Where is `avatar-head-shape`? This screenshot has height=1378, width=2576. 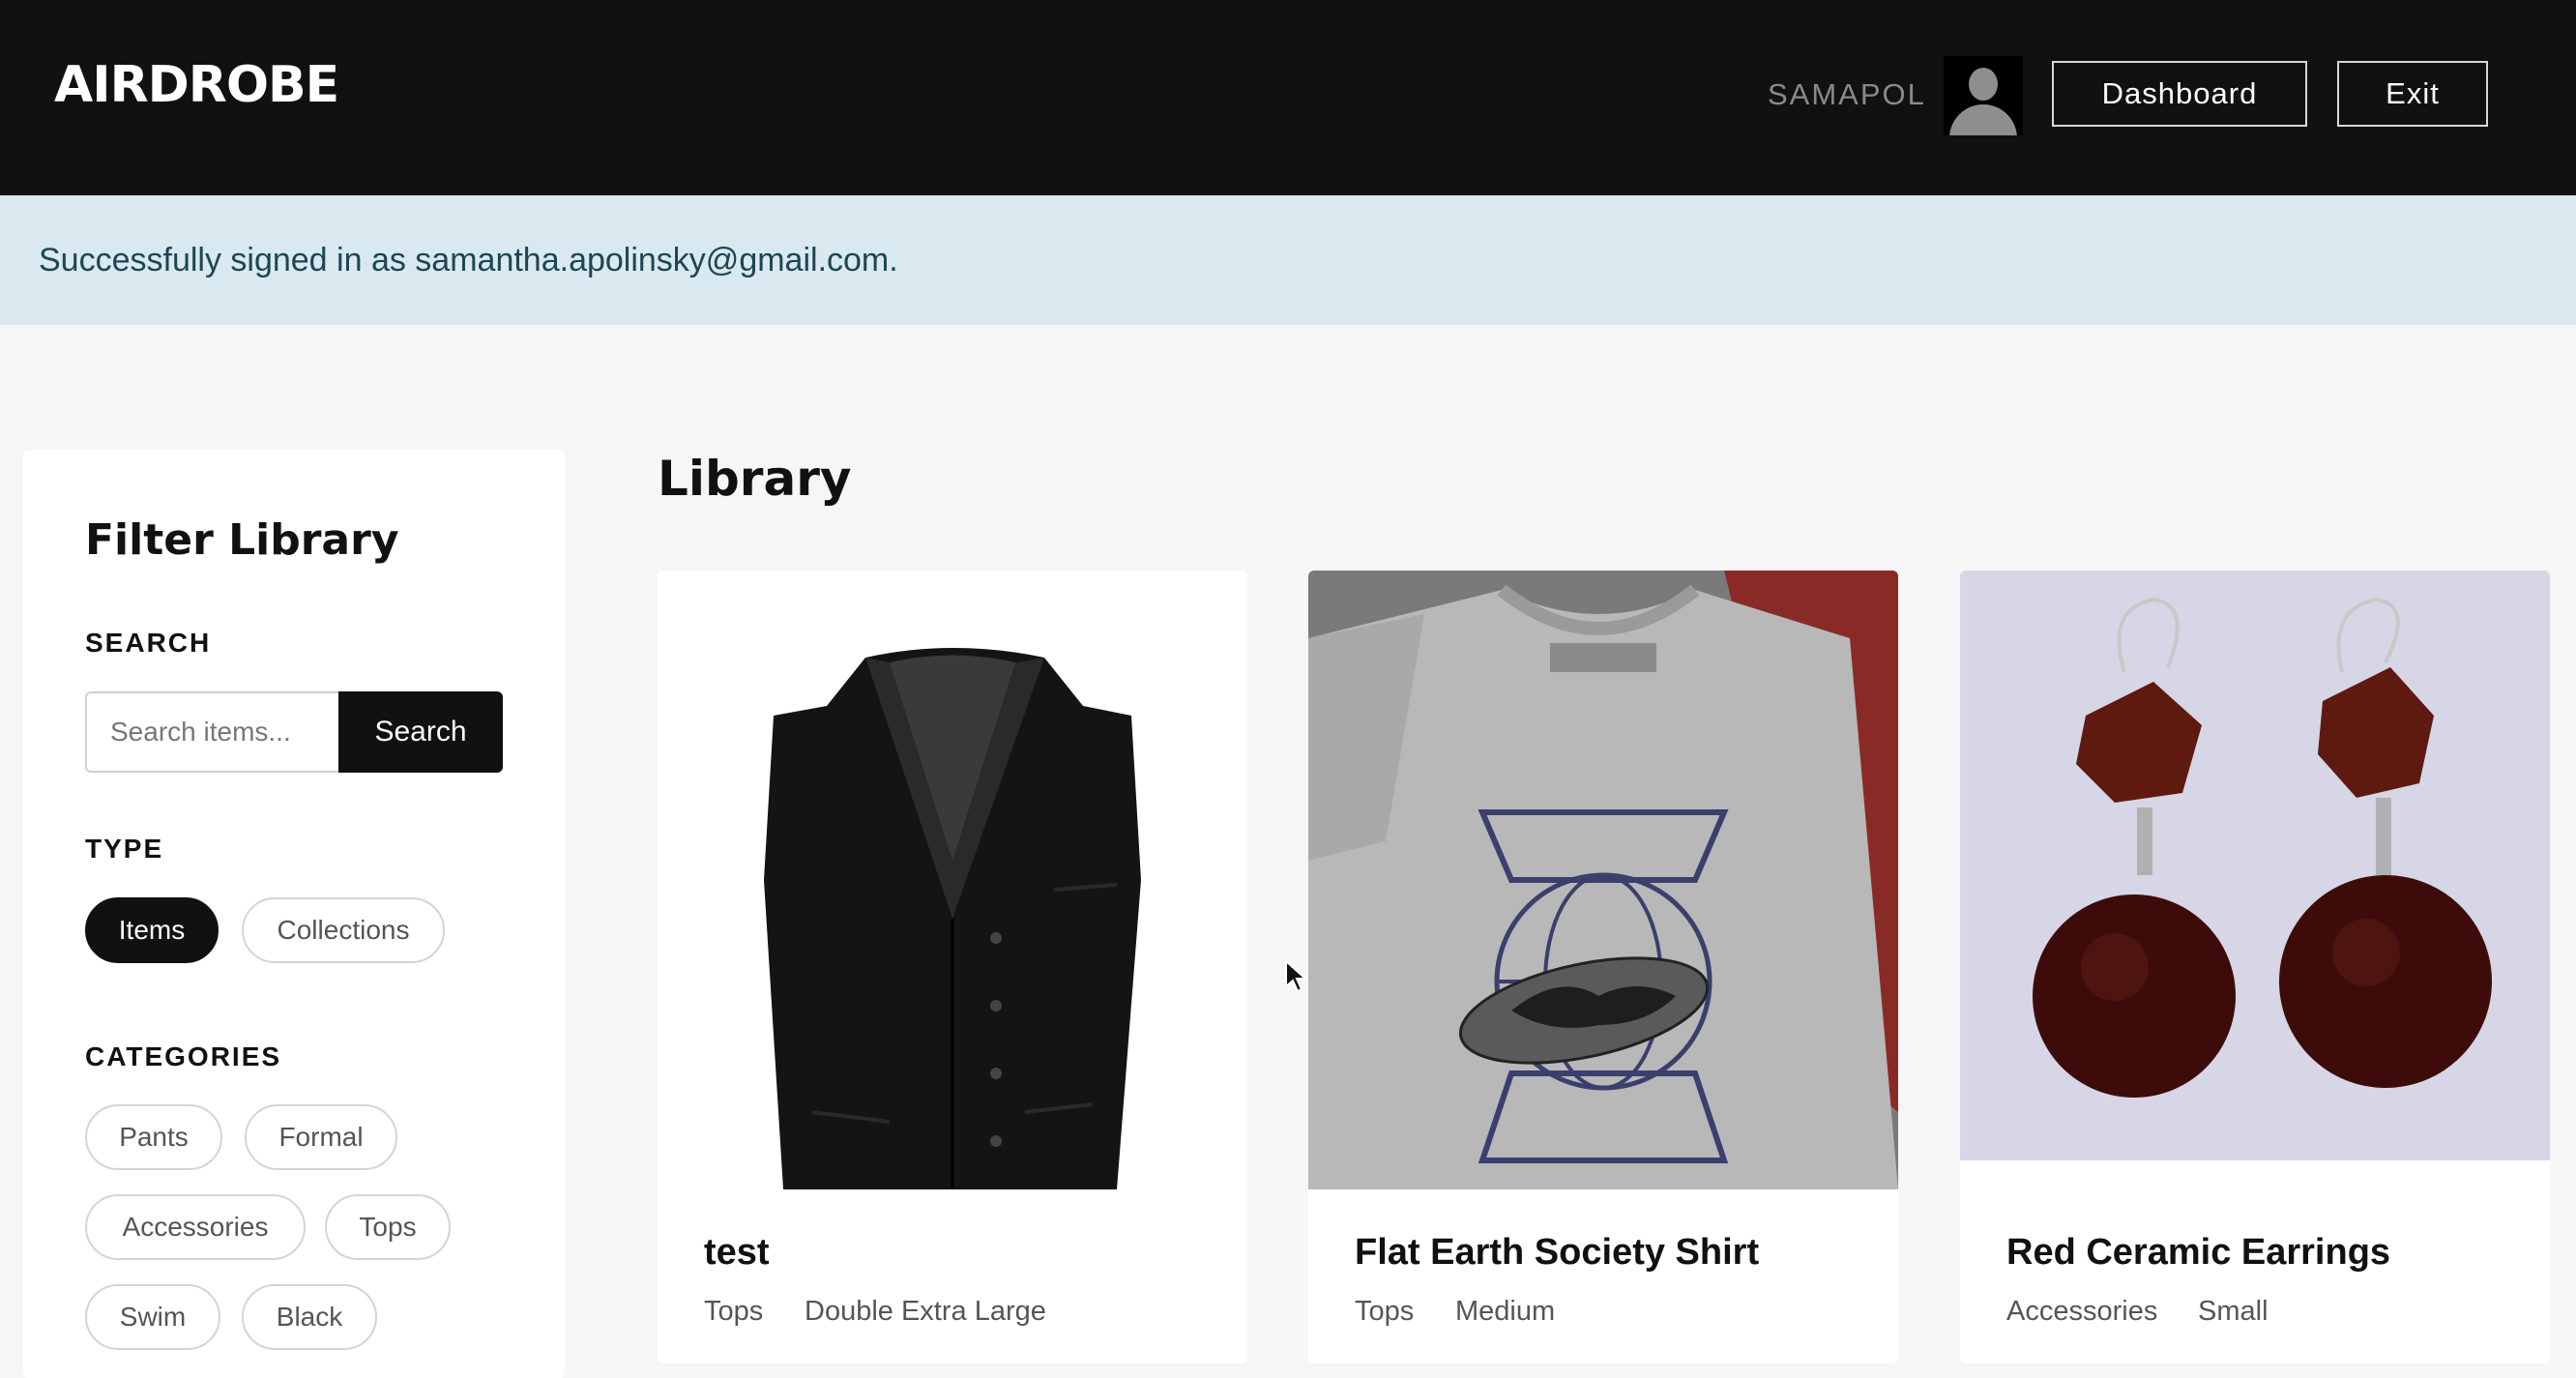 avatar-head-shape is located at coordinates (1983, 84).